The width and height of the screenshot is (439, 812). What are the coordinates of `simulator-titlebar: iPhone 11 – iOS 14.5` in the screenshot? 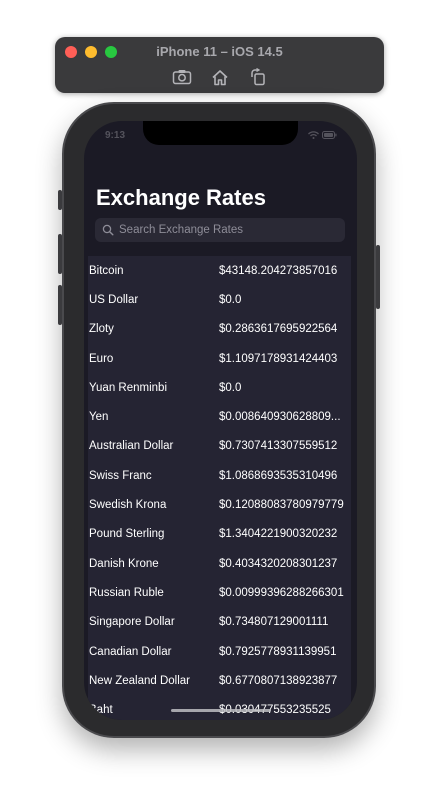 It's located at (219, 65).